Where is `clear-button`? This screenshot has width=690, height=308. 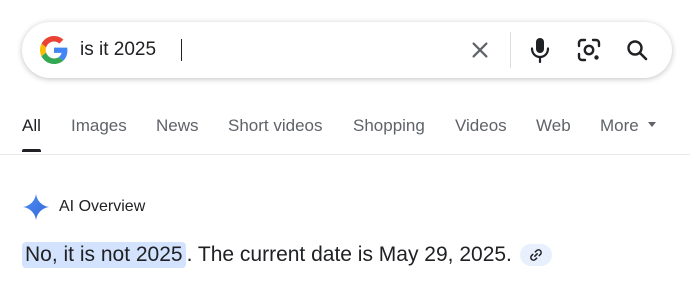
clear-button is located at coordinates (480, 50).